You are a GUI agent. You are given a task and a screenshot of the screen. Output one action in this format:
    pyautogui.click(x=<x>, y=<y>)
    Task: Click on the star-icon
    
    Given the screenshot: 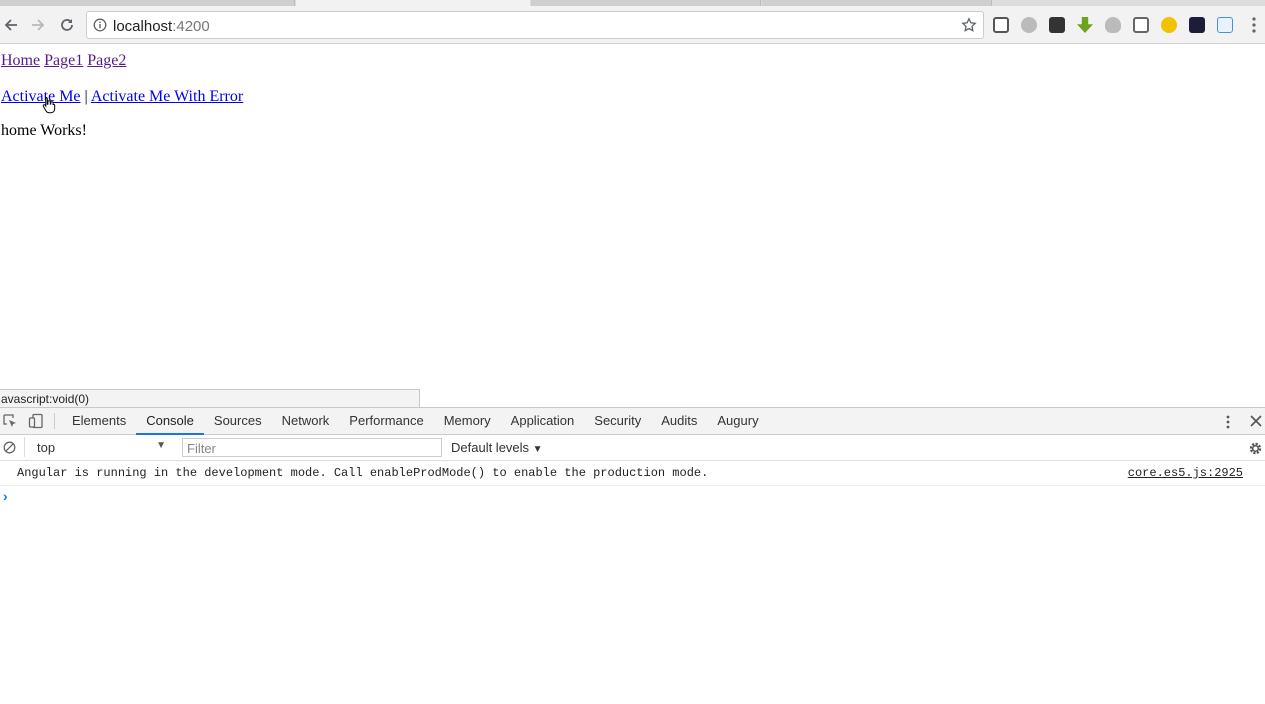 What is the action you would take?
    pyautogui.click(x=969, y=25)
    